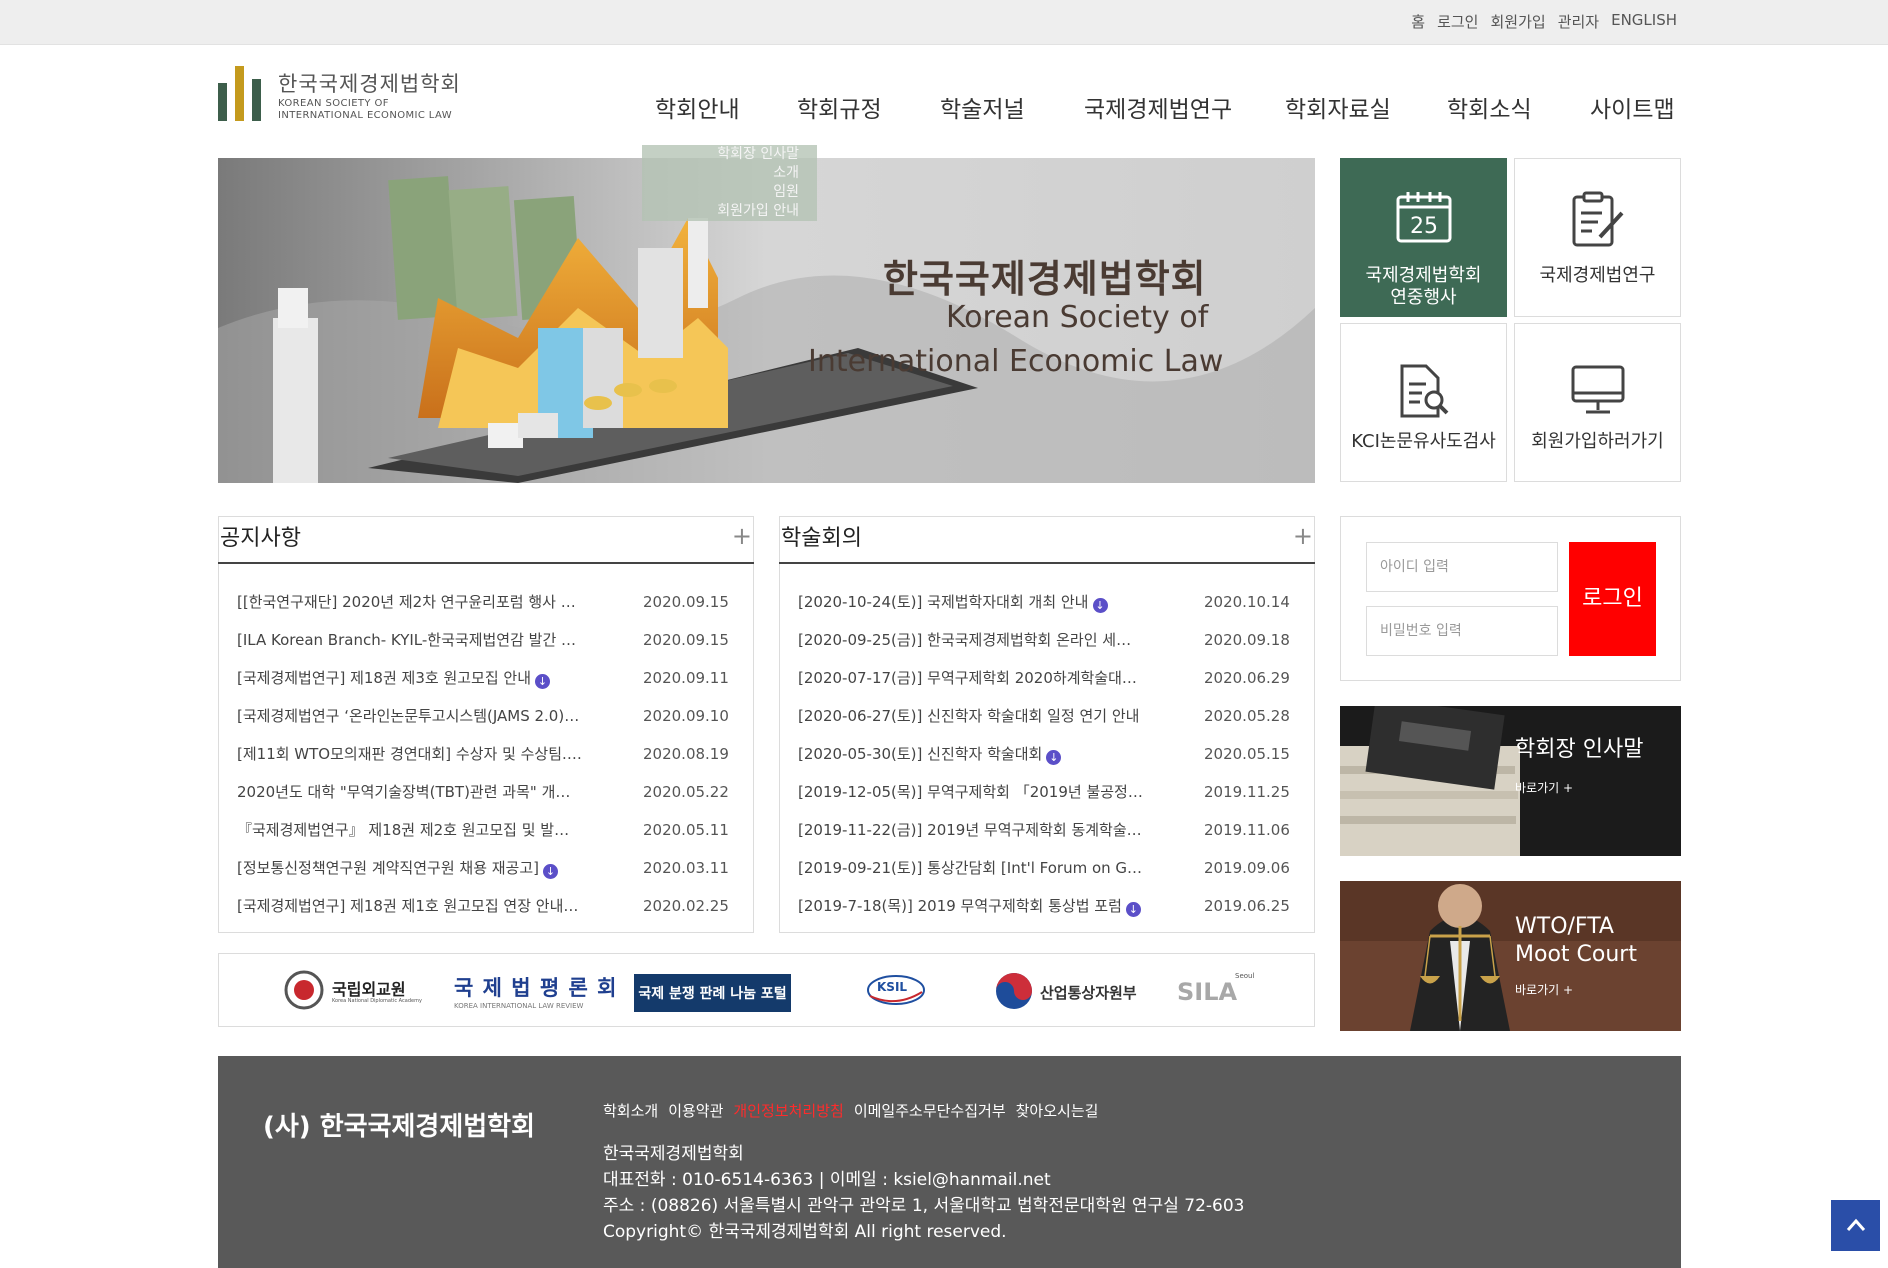  Describe the element at coordinates (1517, 21) in the screenshot. I see `signup-link: 회원가입` at that location.